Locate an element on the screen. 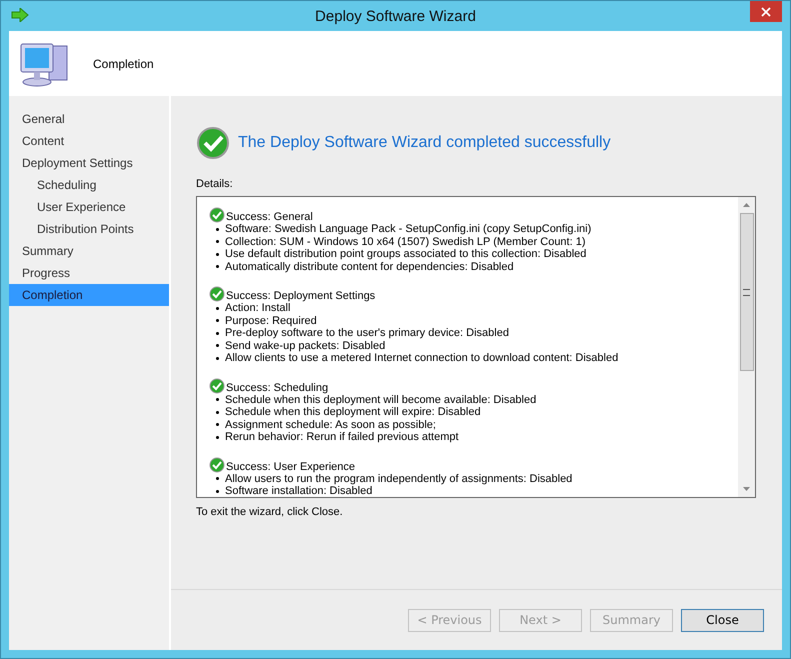 Image resolution: width=791 pixels, height=659 pixels. nav-item: Distribution Points is located at coordinates (89, 229).